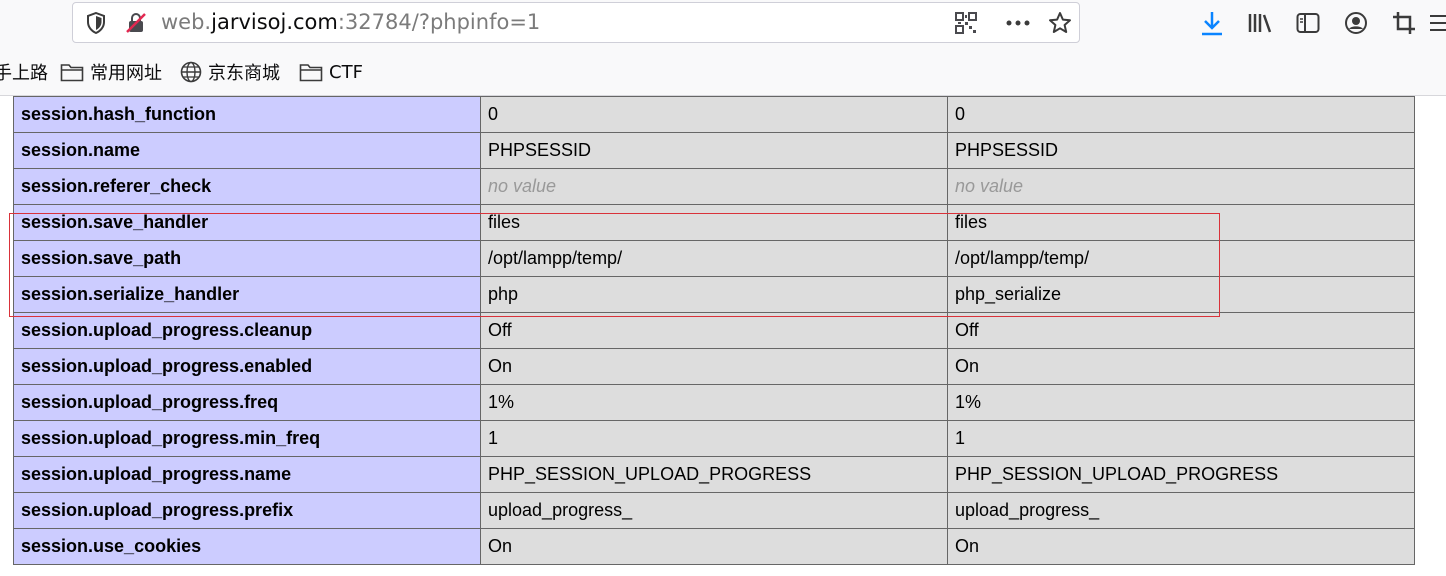  Describe the element at coordinates (247, 474) in the screenshot. I see `directive-name: session.upload_progress.name` at that location.